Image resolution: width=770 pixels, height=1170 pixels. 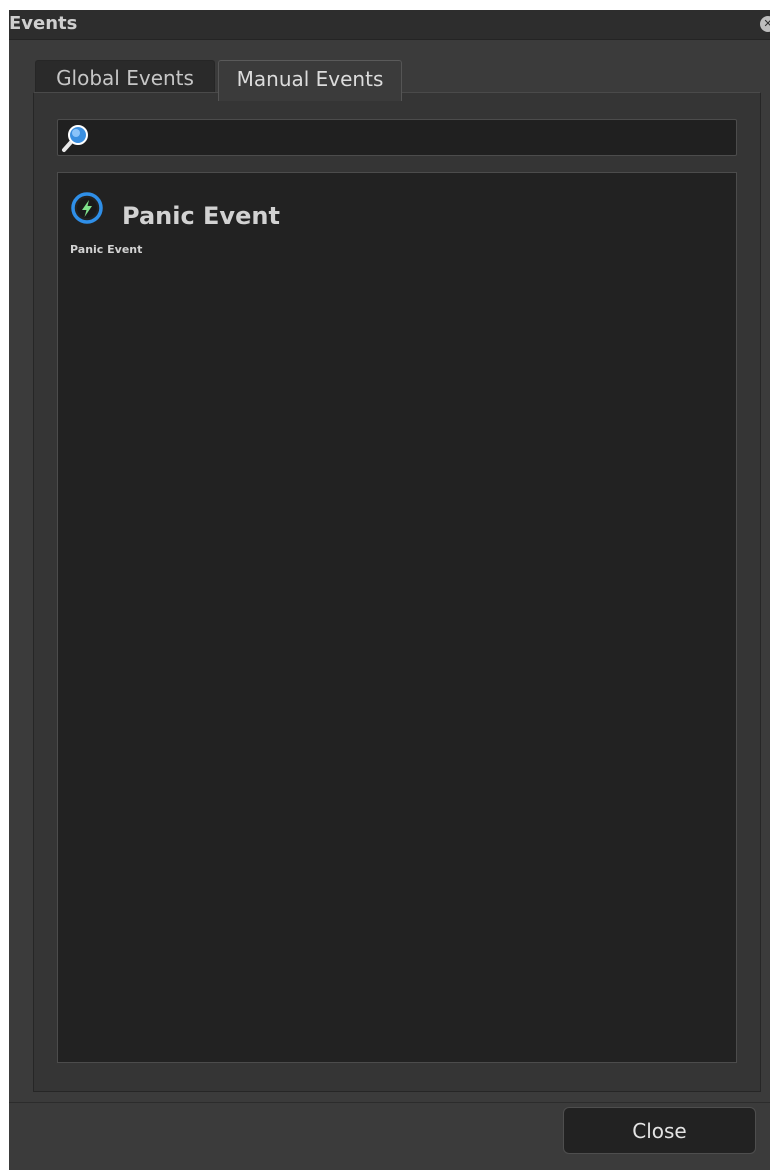 What do you see at coordinates (765, 24) in the screenshot?
I see `close-circle-icon: ✕` at bounding box center [765, 24].